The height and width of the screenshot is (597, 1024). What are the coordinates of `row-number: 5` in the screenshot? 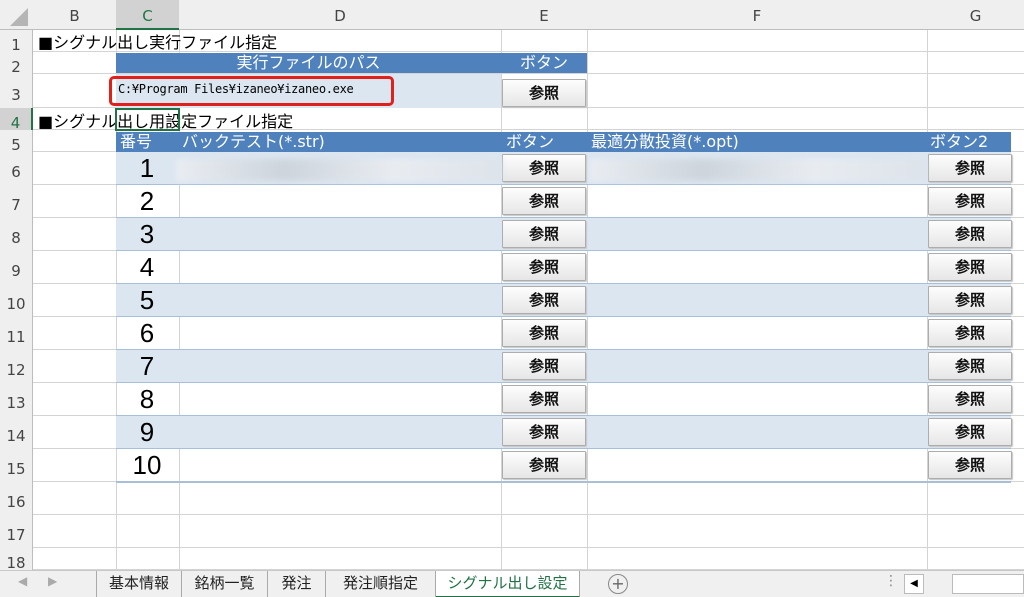 It's located at (147, 300).